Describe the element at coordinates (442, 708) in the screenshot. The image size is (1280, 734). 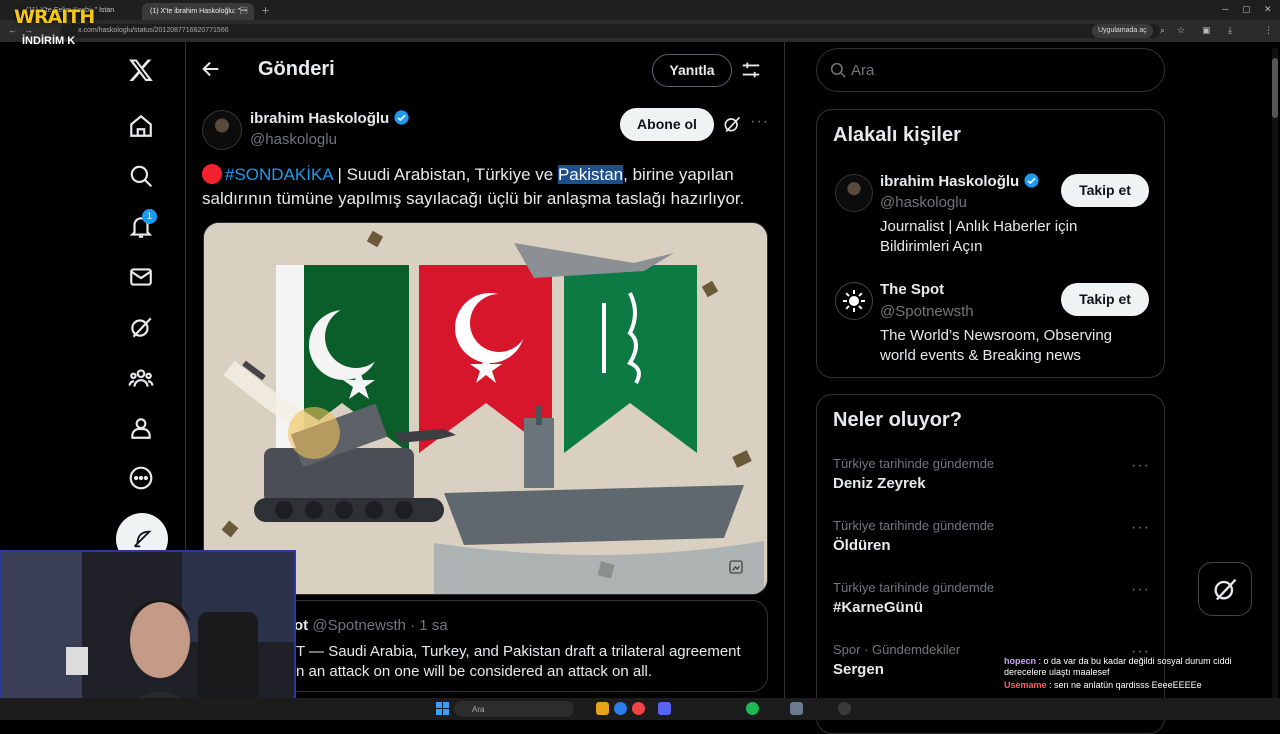
I see `windows-start-icon` at that location.